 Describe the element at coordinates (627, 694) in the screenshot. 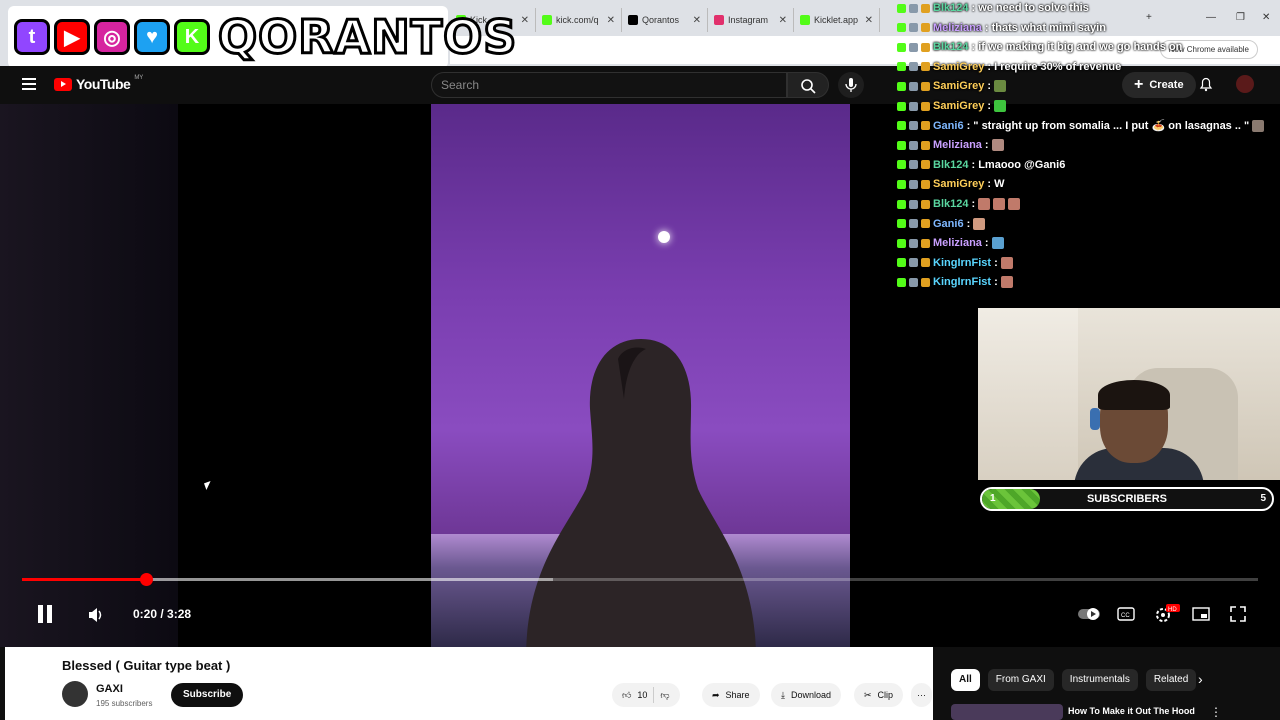

I see `thumbs-up-icon: 👍︎` at that location.